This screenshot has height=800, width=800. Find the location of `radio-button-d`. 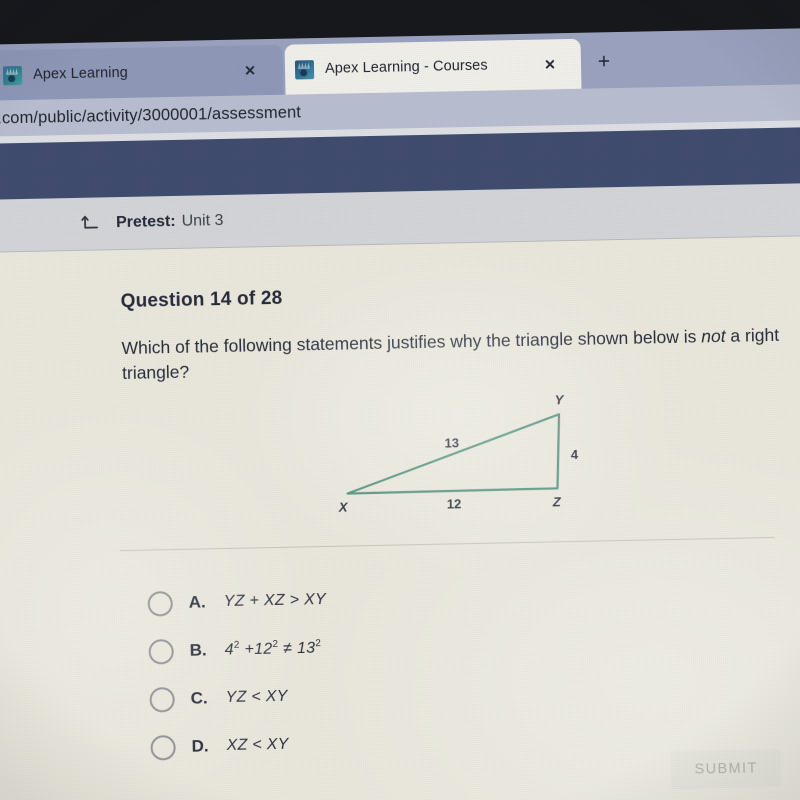

radio-button-d is located at coordinates (163, 747).